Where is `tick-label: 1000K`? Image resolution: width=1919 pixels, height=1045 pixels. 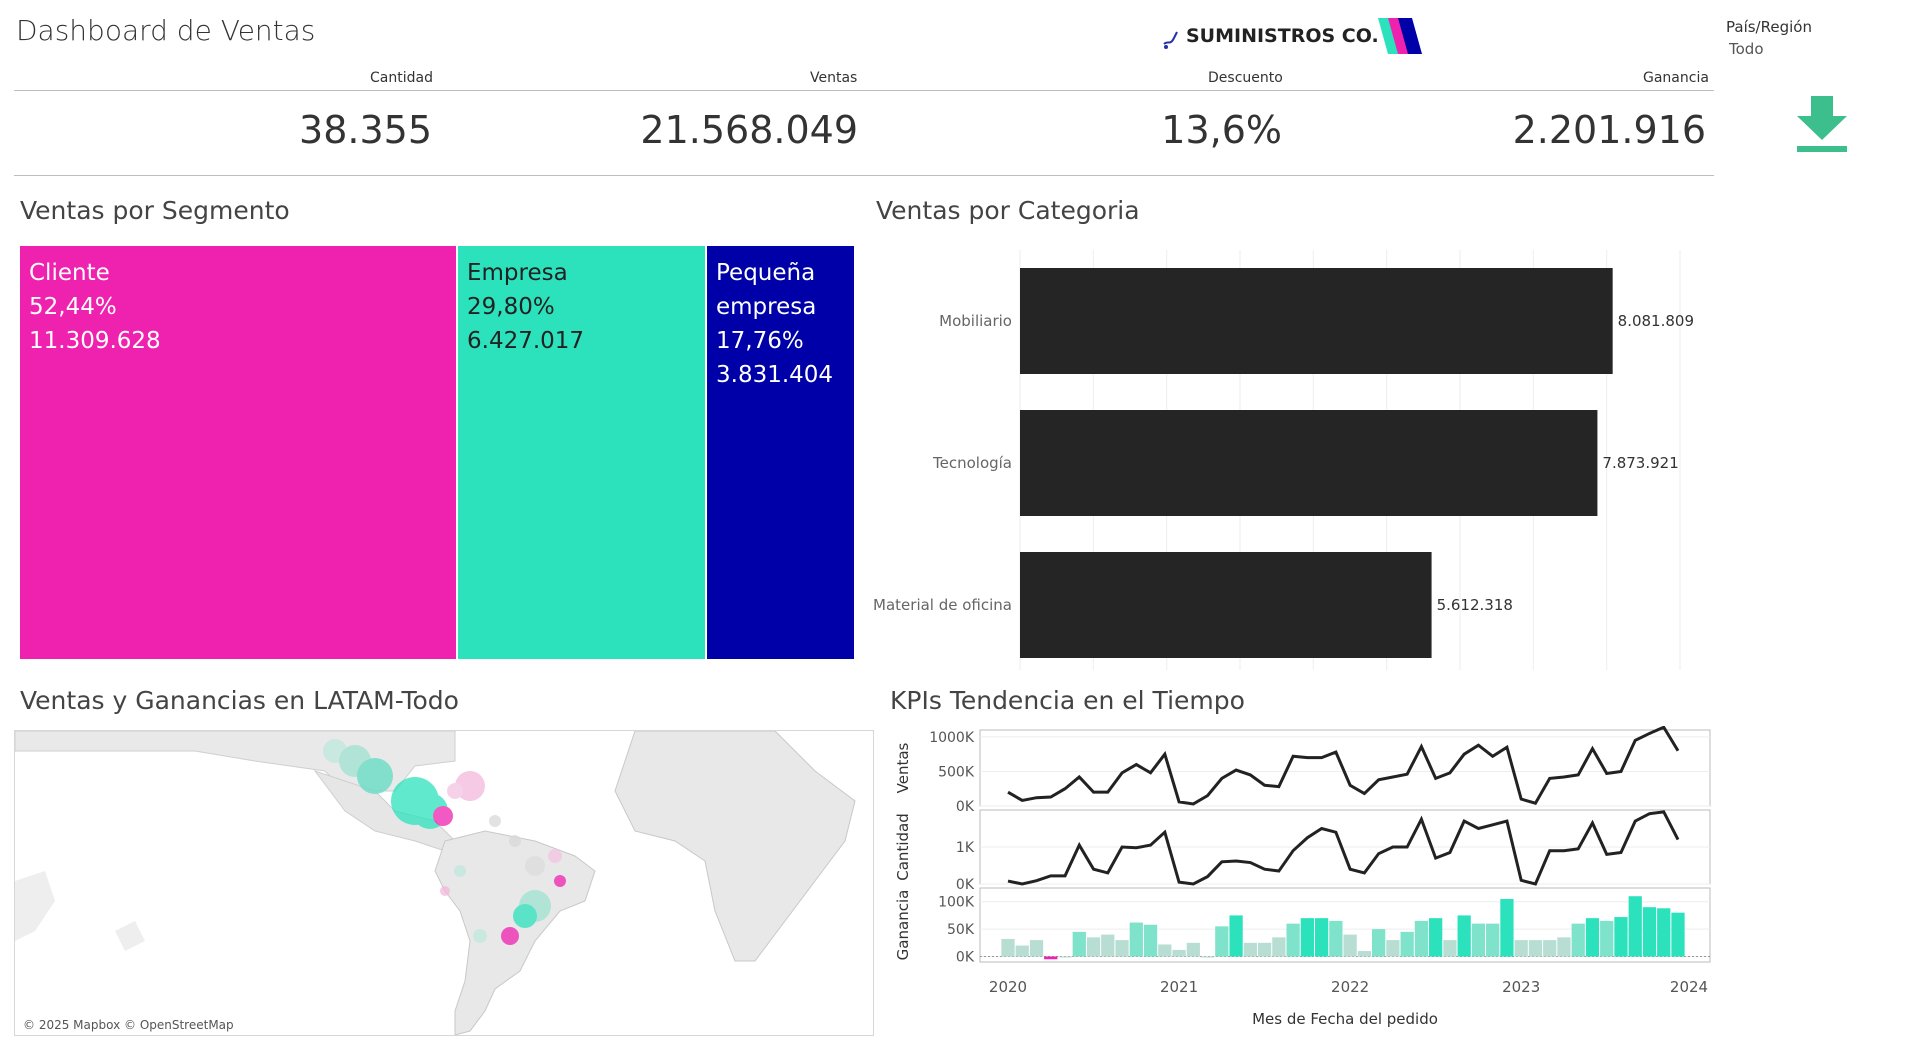
tick-label: 1000K is located at coordinates (952, 738).